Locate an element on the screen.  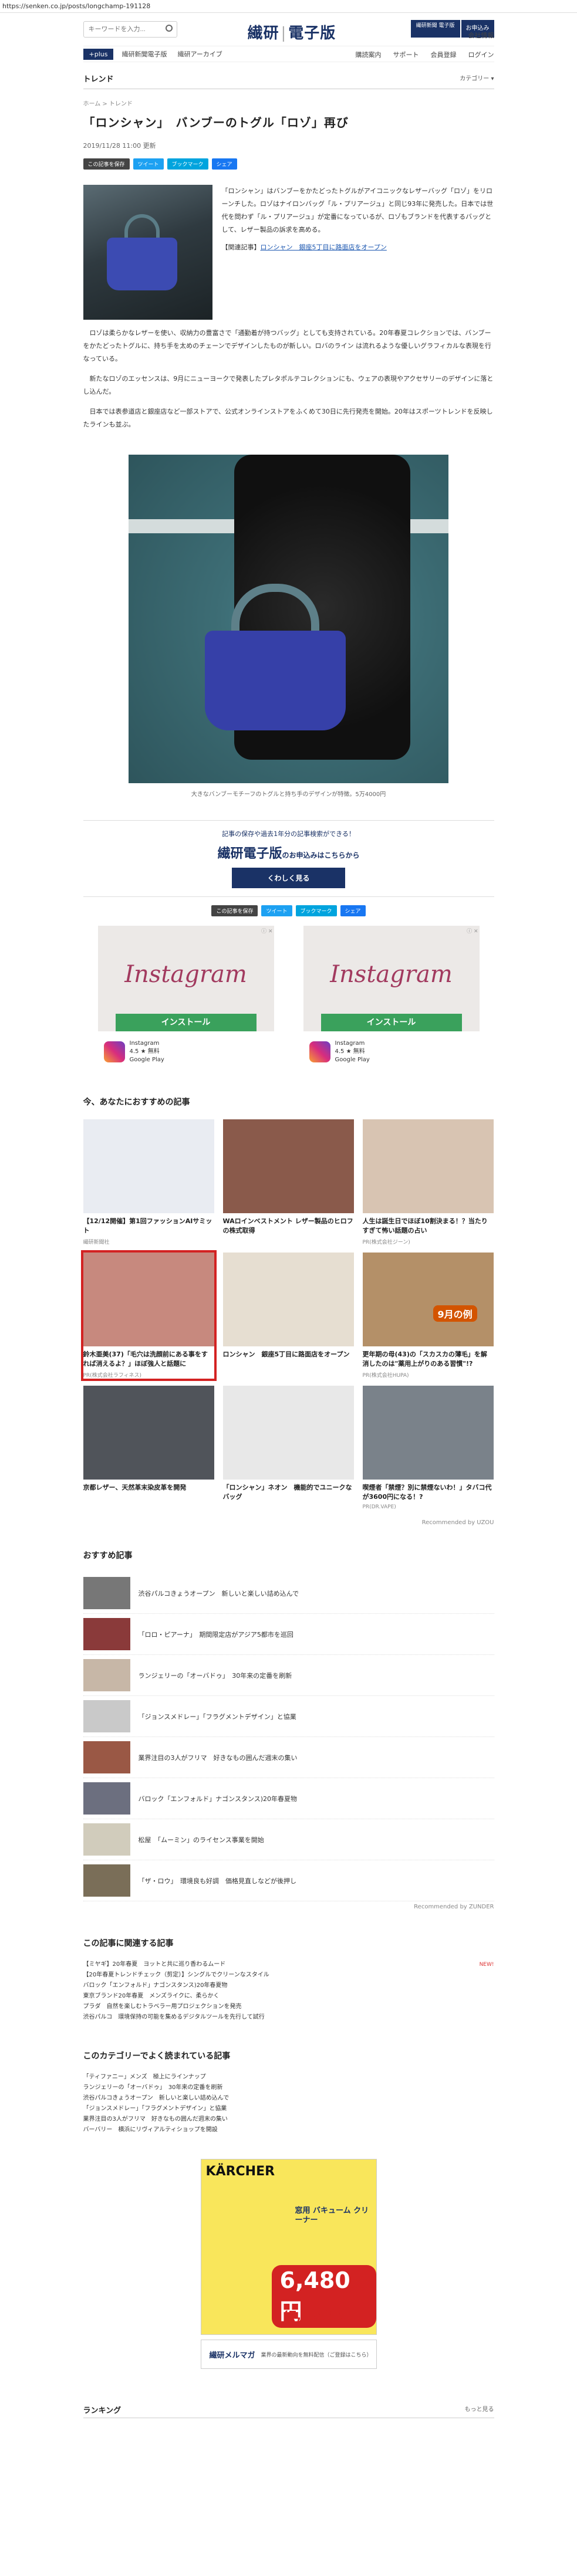
recommend-card: 「ロンシャン」ネオン 機能的でユニークなバッグ is located at coordinates (288, 1448).